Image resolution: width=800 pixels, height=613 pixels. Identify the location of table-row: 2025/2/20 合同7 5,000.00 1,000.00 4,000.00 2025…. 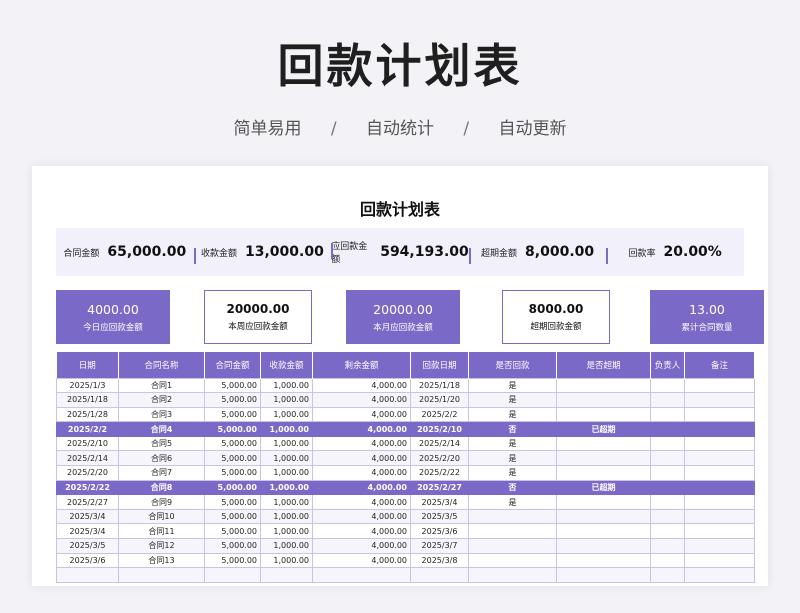
(405, 473).